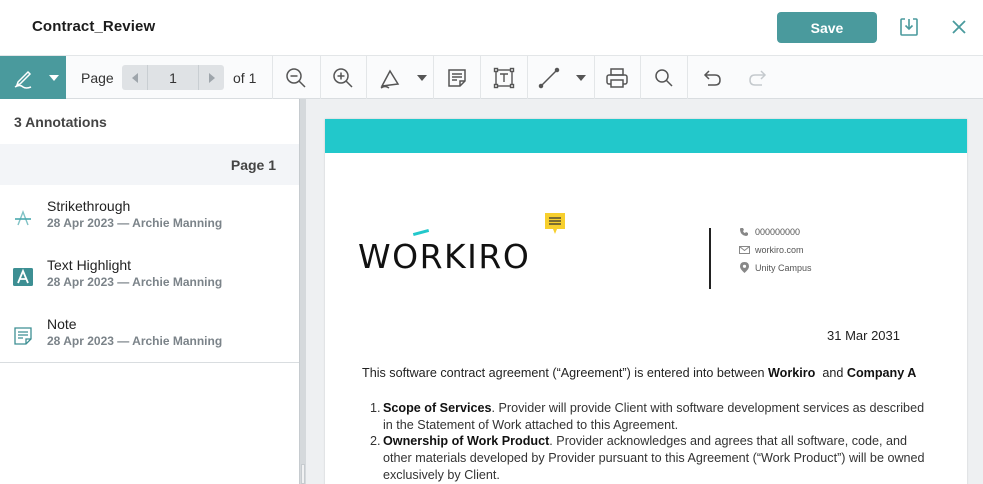 The height and width of the screenshot is (484, 983). Describe the element at coordinates (150, 362) in the screenshot. I see `panel-divider` at that location.